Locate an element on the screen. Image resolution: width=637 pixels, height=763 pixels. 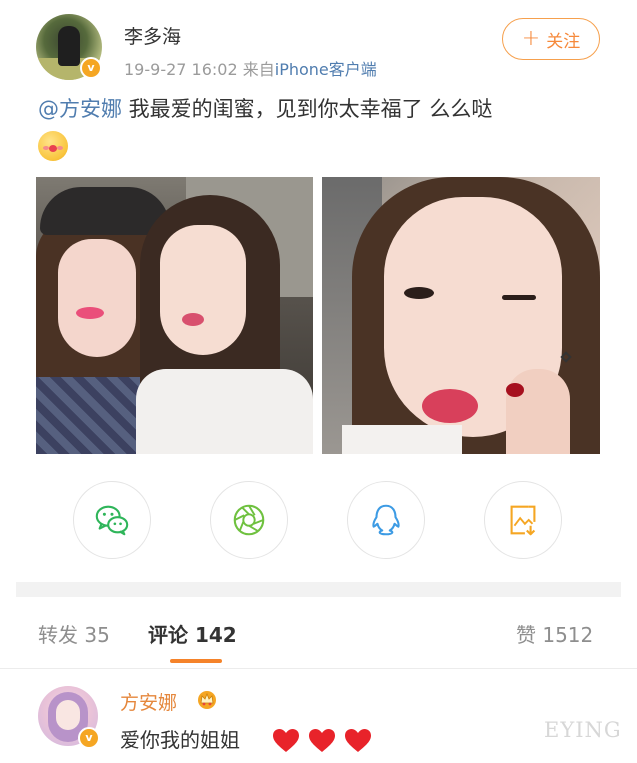
tab-likes-count: 1512 is located at coordinates (568, 635).